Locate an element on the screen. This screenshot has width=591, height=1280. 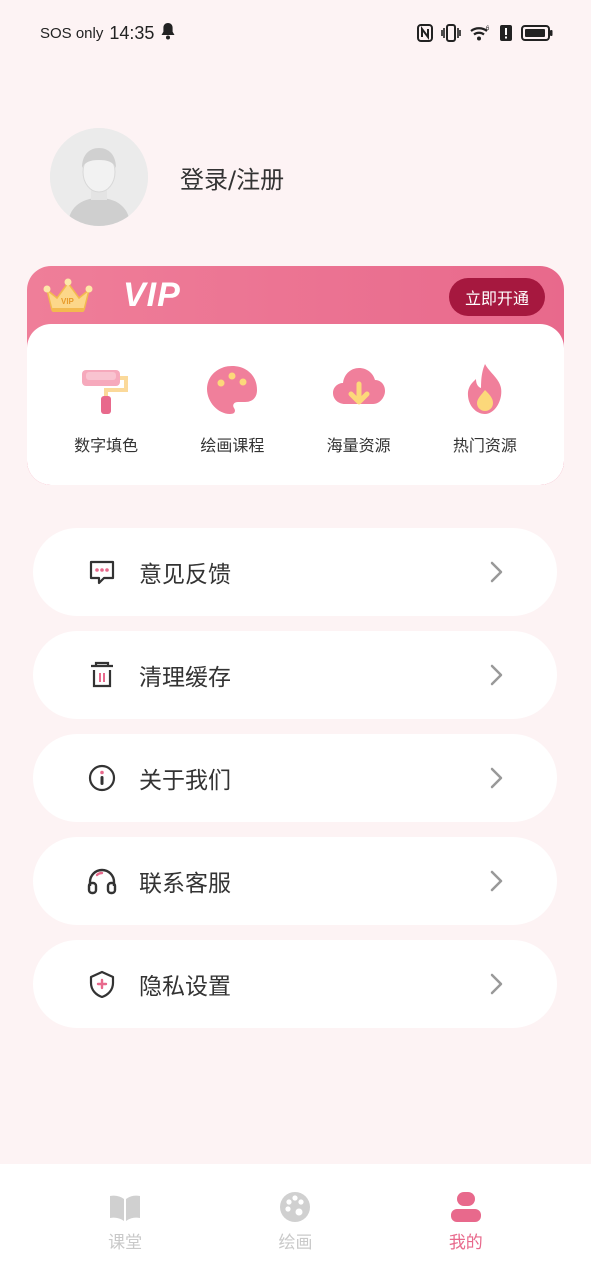
shield-icon is located at coordinates (102, 984).